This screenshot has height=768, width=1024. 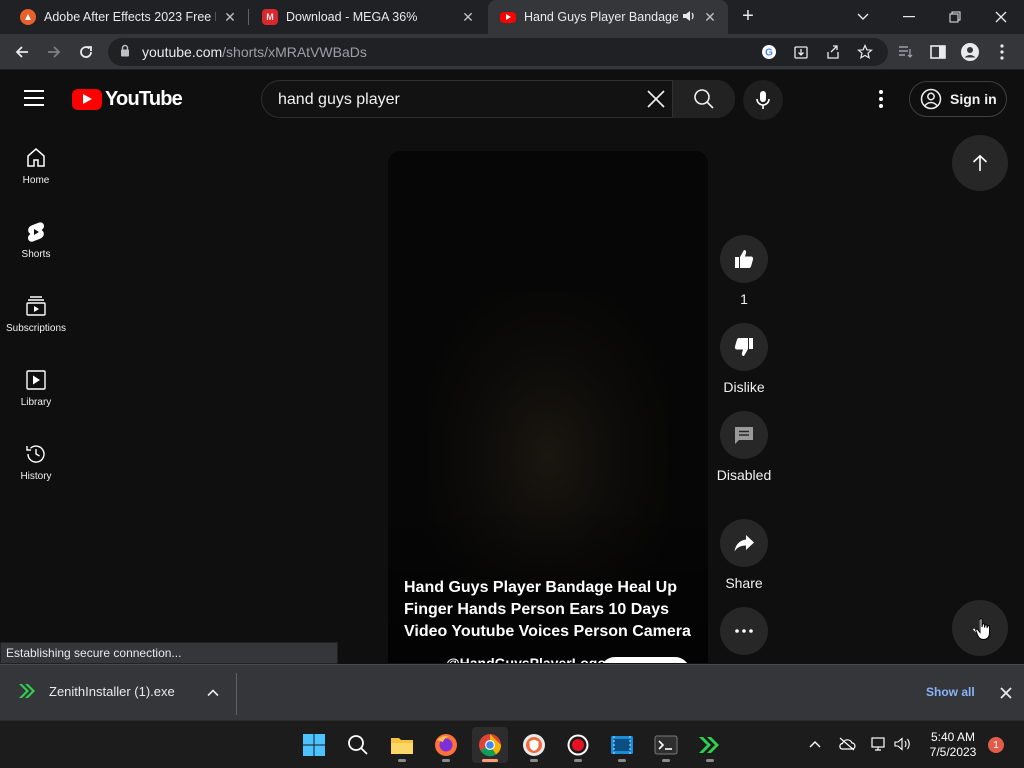 I want to click on chevron-down-icon, so click(x=863, y=16).